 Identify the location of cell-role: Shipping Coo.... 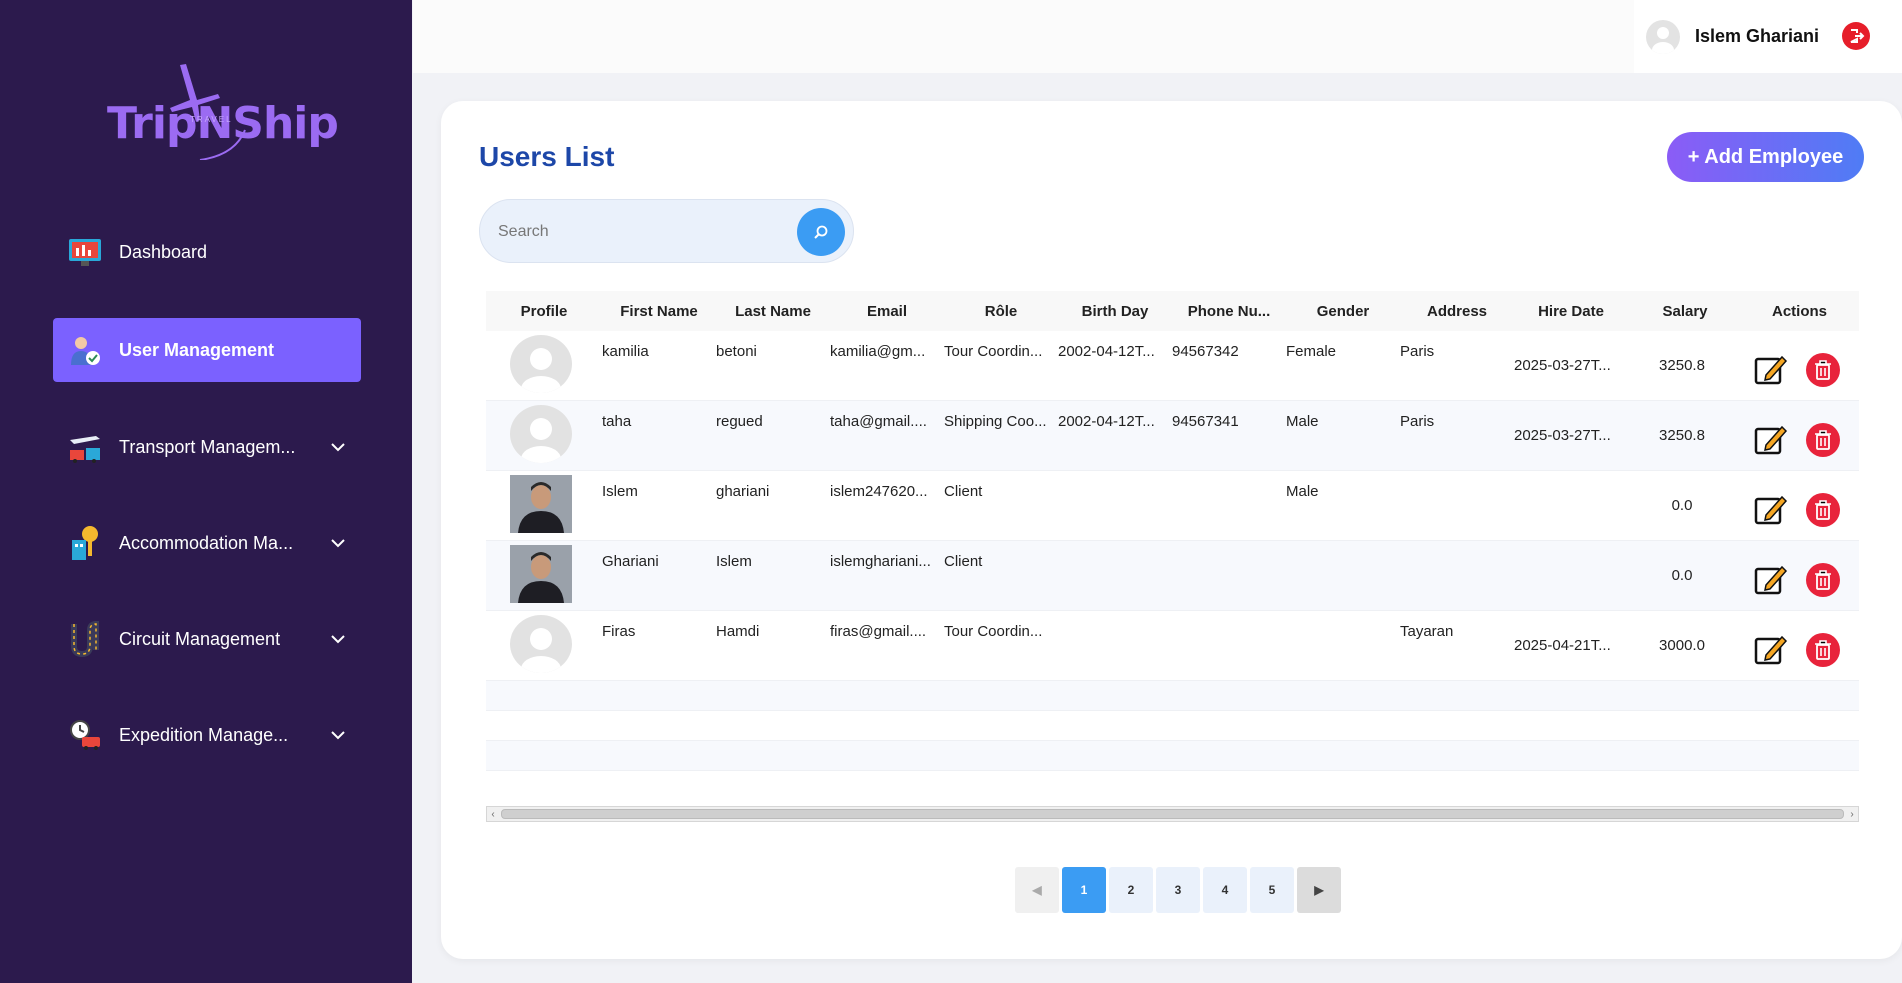
(995, 421).